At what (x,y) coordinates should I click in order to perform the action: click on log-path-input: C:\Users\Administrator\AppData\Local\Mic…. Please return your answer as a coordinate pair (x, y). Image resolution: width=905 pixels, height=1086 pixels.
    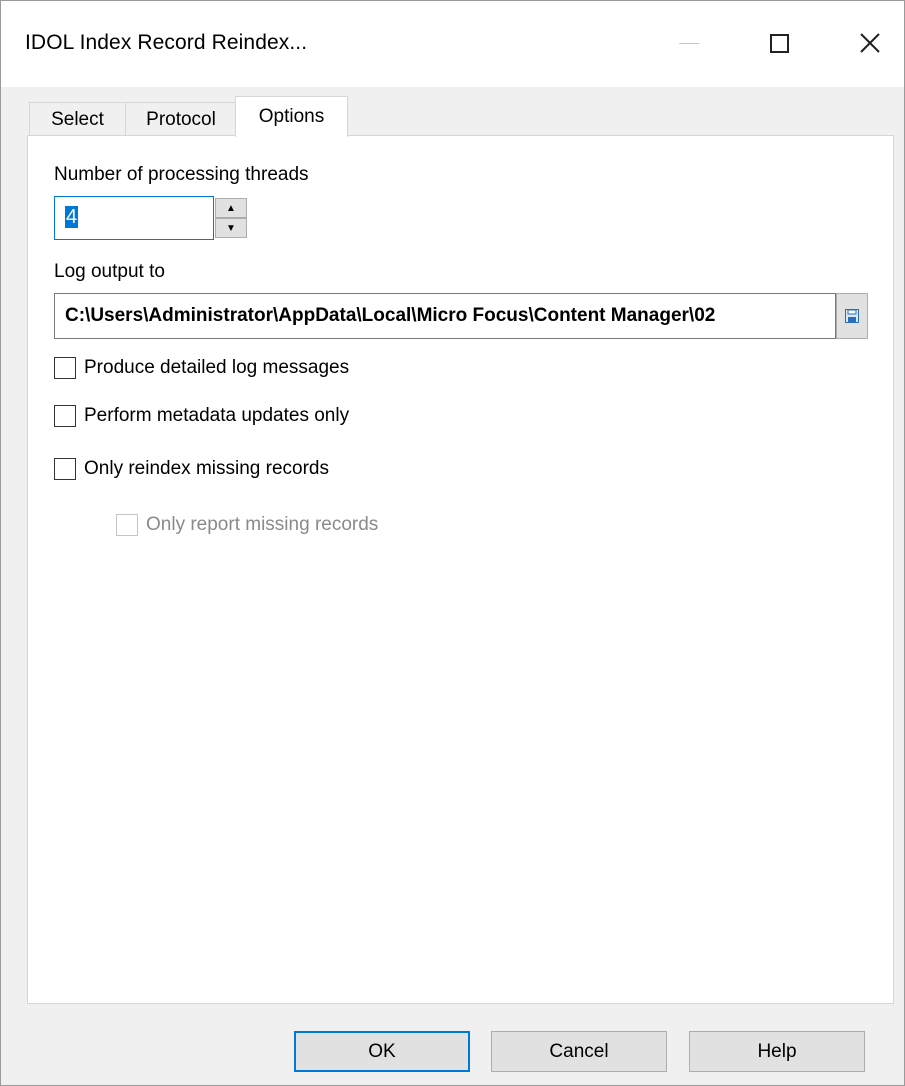
    Looking at the image, I should click on (445, 316).